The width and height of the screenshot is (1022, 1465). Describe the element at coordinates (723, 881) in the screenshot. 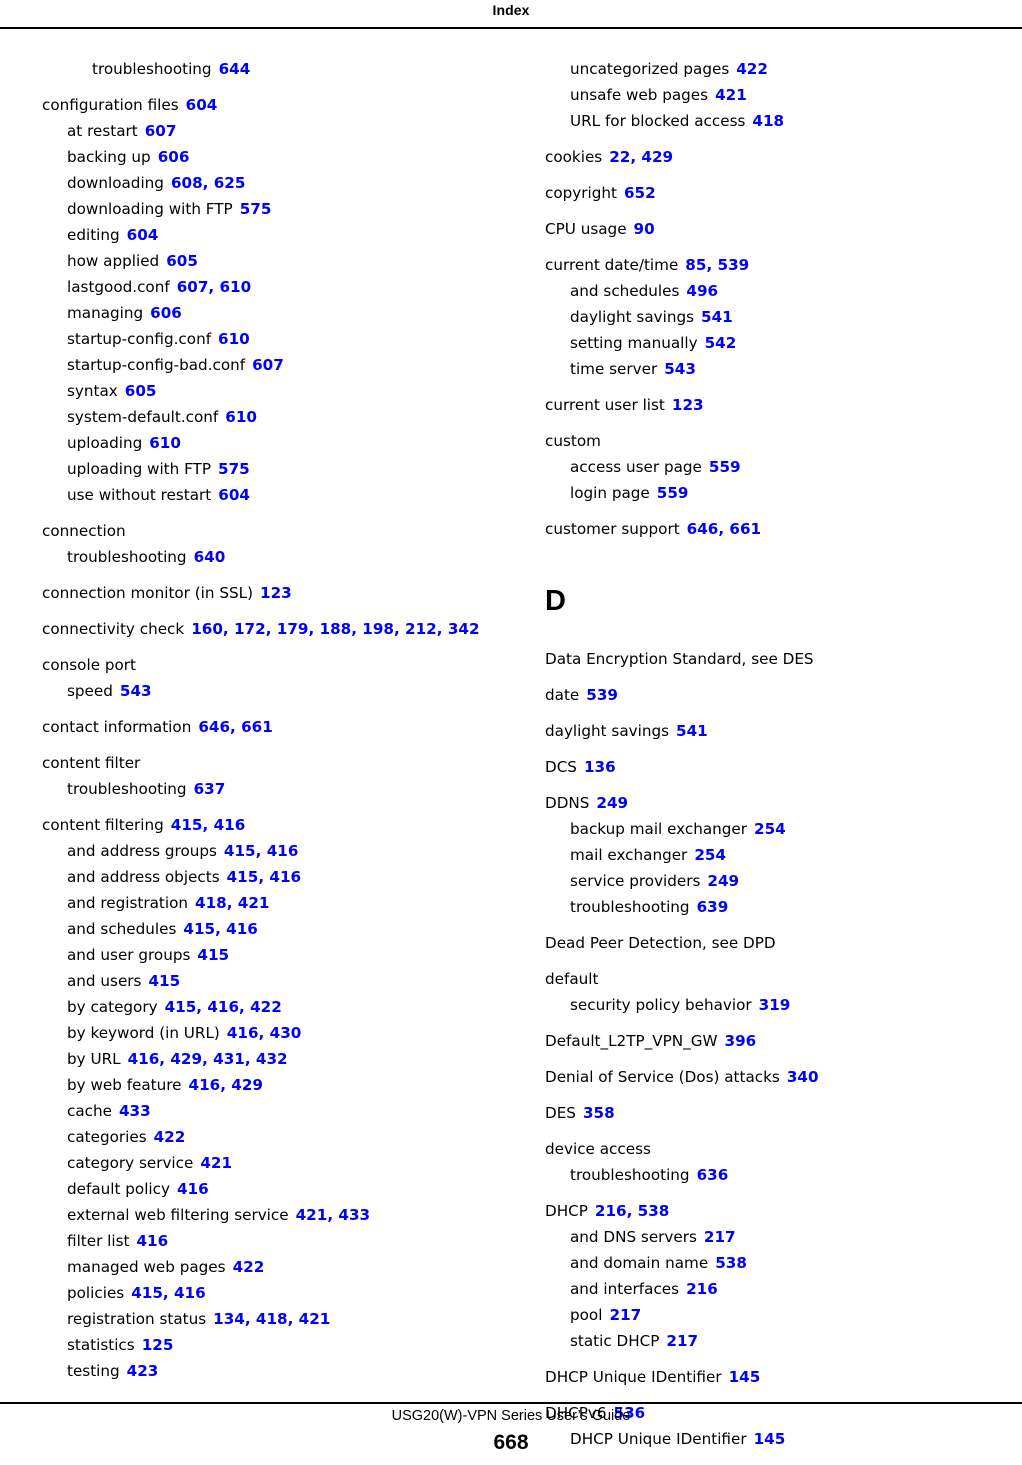

I see `page-ref: 249` at that location.